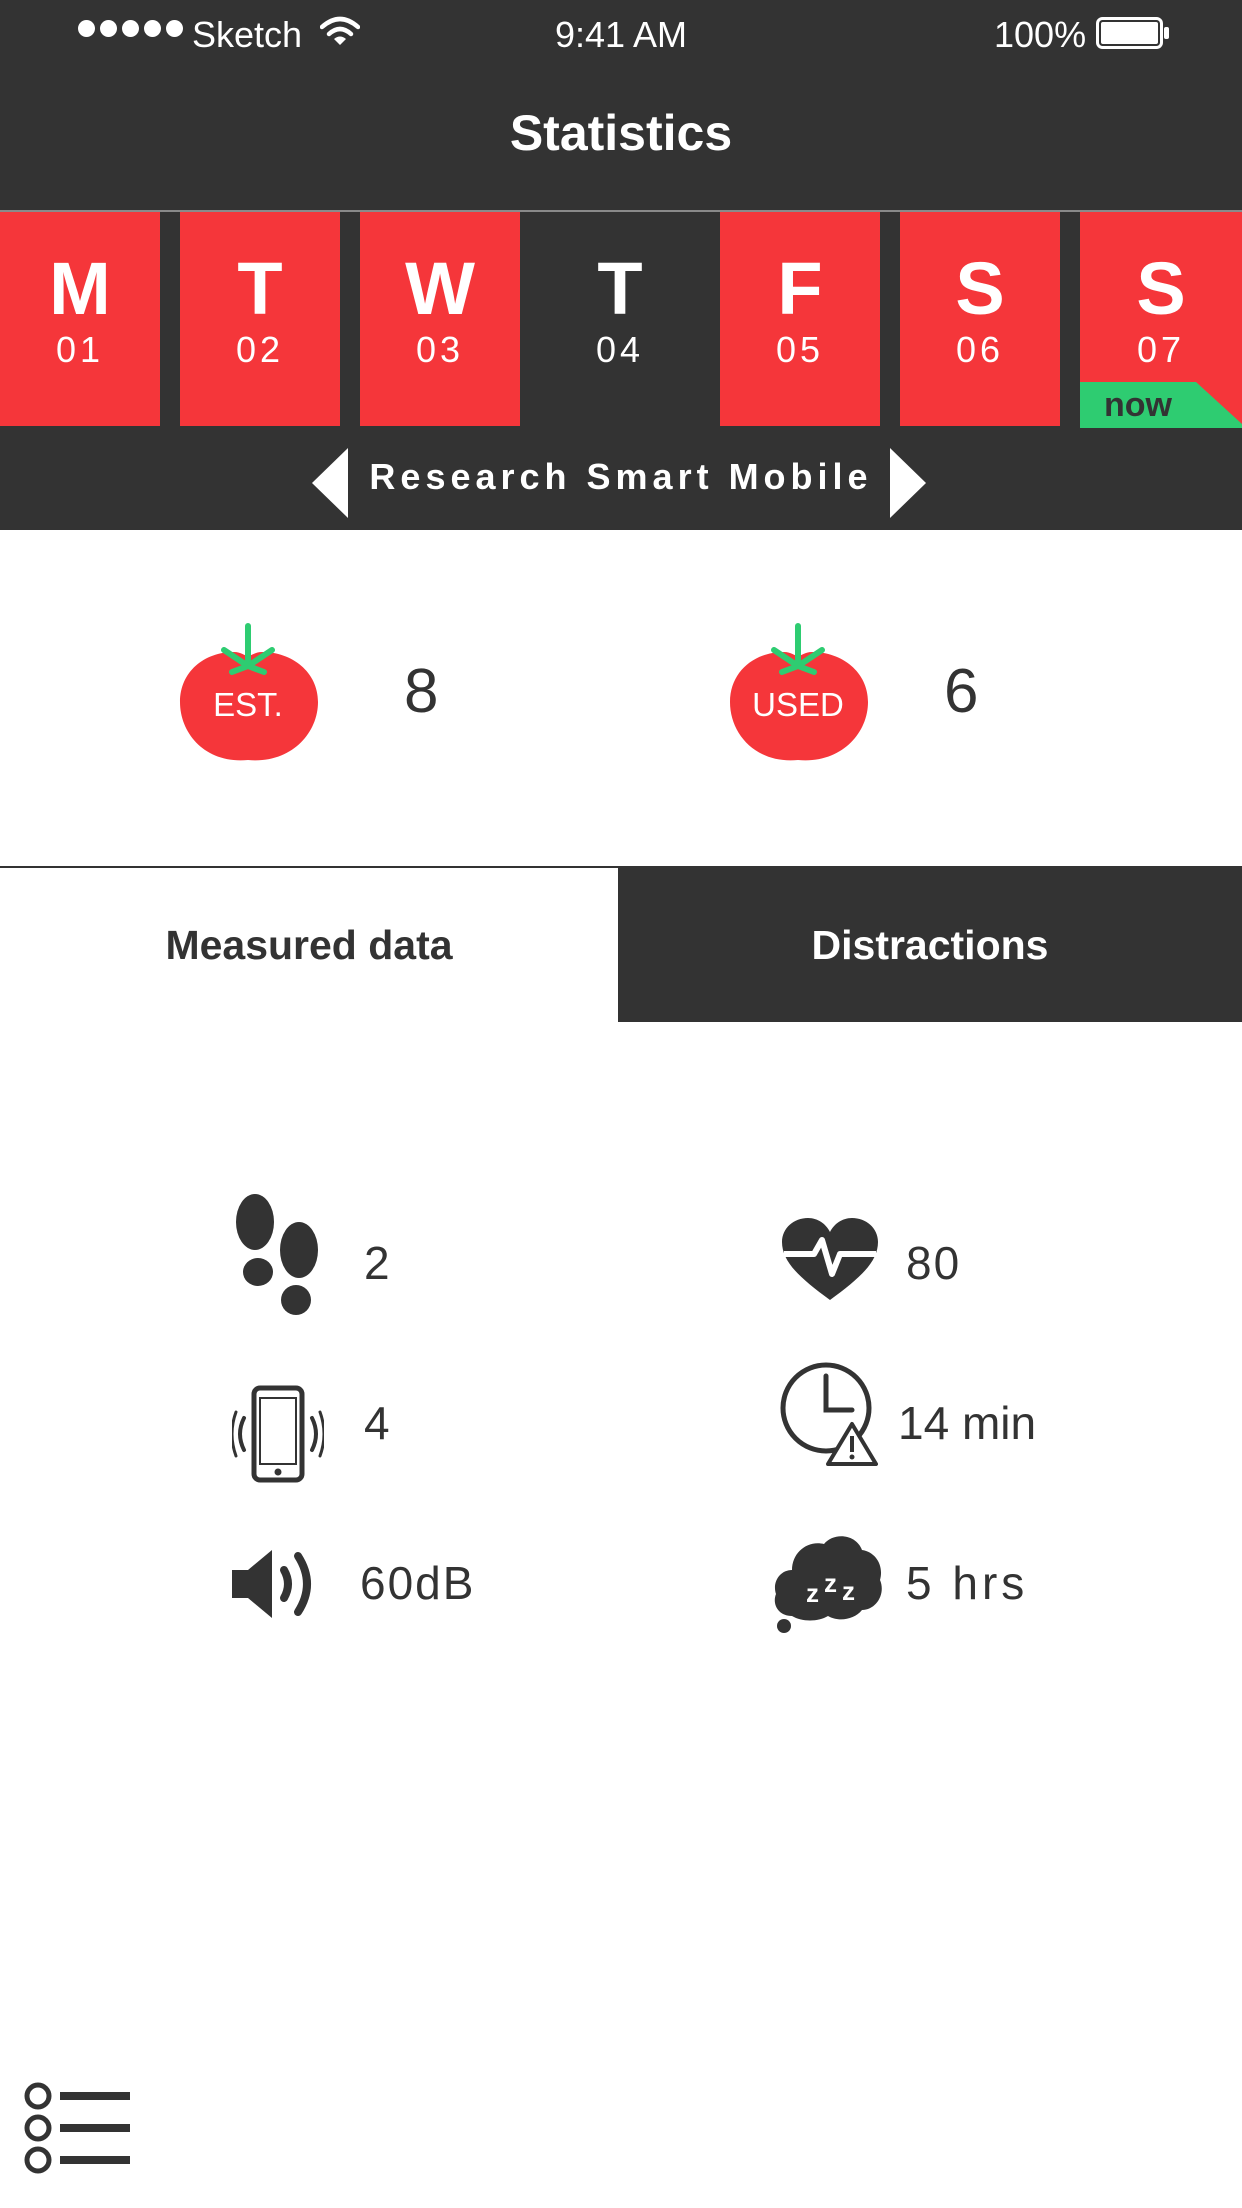 The height and width of the screenshot is (2208, 1242). Describe the element at coordinates (1133, 37) in the screenshot. I see `battery-icon` at that location.